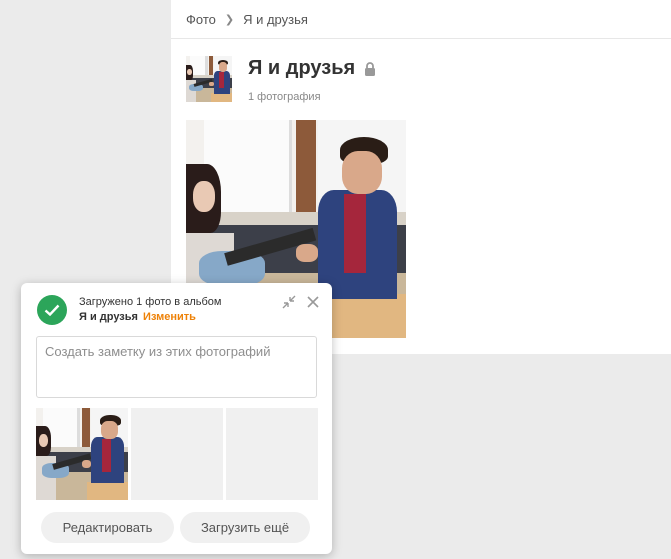 The width and height of the screenshot is (671, 559). Describe the element at coordinates (150, 302) in the screenshot. I see `upload-status-text: Загружено 1 фото в альбом` at that location.